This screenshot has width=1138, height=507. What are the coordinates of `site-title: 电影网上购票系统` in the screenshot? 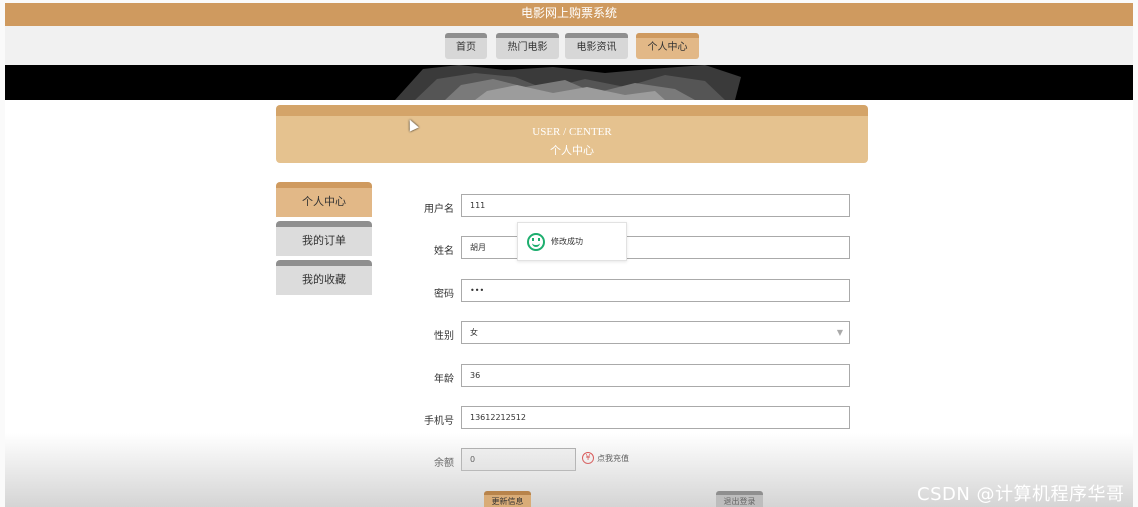 It's located at (568, 13).